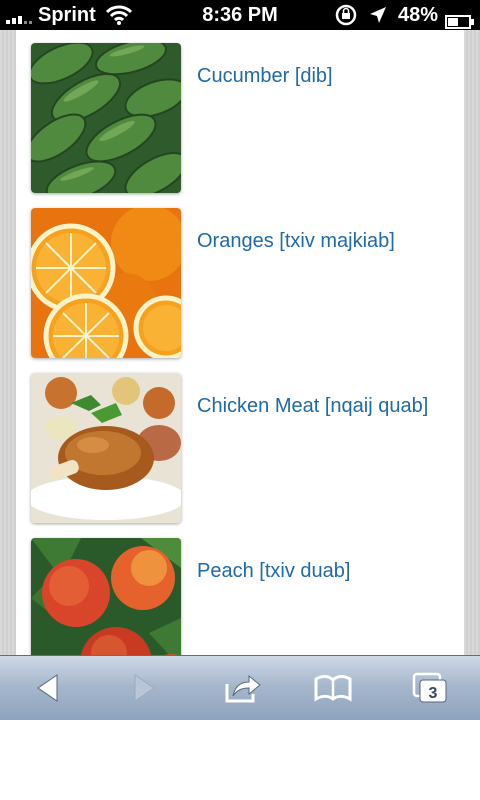 The image size is (480, 800). What do you see at coordinates (378, 15) in the screenshot?
I see `location-icon` at bounding box center [378, 15].